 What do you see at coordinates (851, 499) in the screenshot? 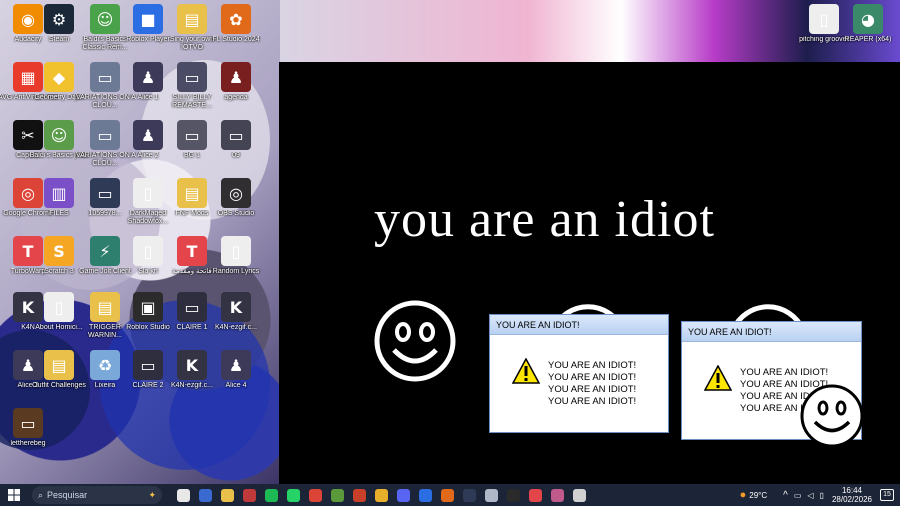
I see `clock-date: 28/02/2026` at bounding box center [851, 499].